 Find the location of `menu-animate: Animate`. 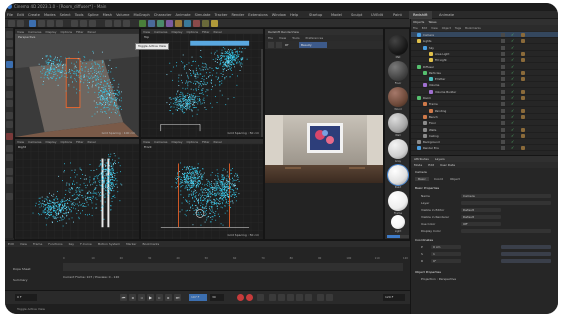

menu-animate: Animate is located at coordinates (183, 15).